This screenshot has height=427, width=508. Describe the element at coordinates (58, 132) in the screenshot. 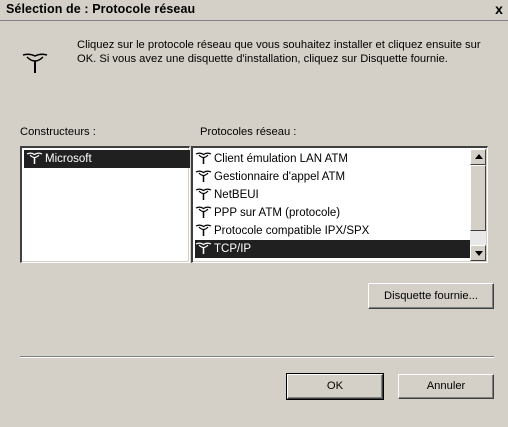

I see `manufacturers-label: Constructeurs :` at that location.